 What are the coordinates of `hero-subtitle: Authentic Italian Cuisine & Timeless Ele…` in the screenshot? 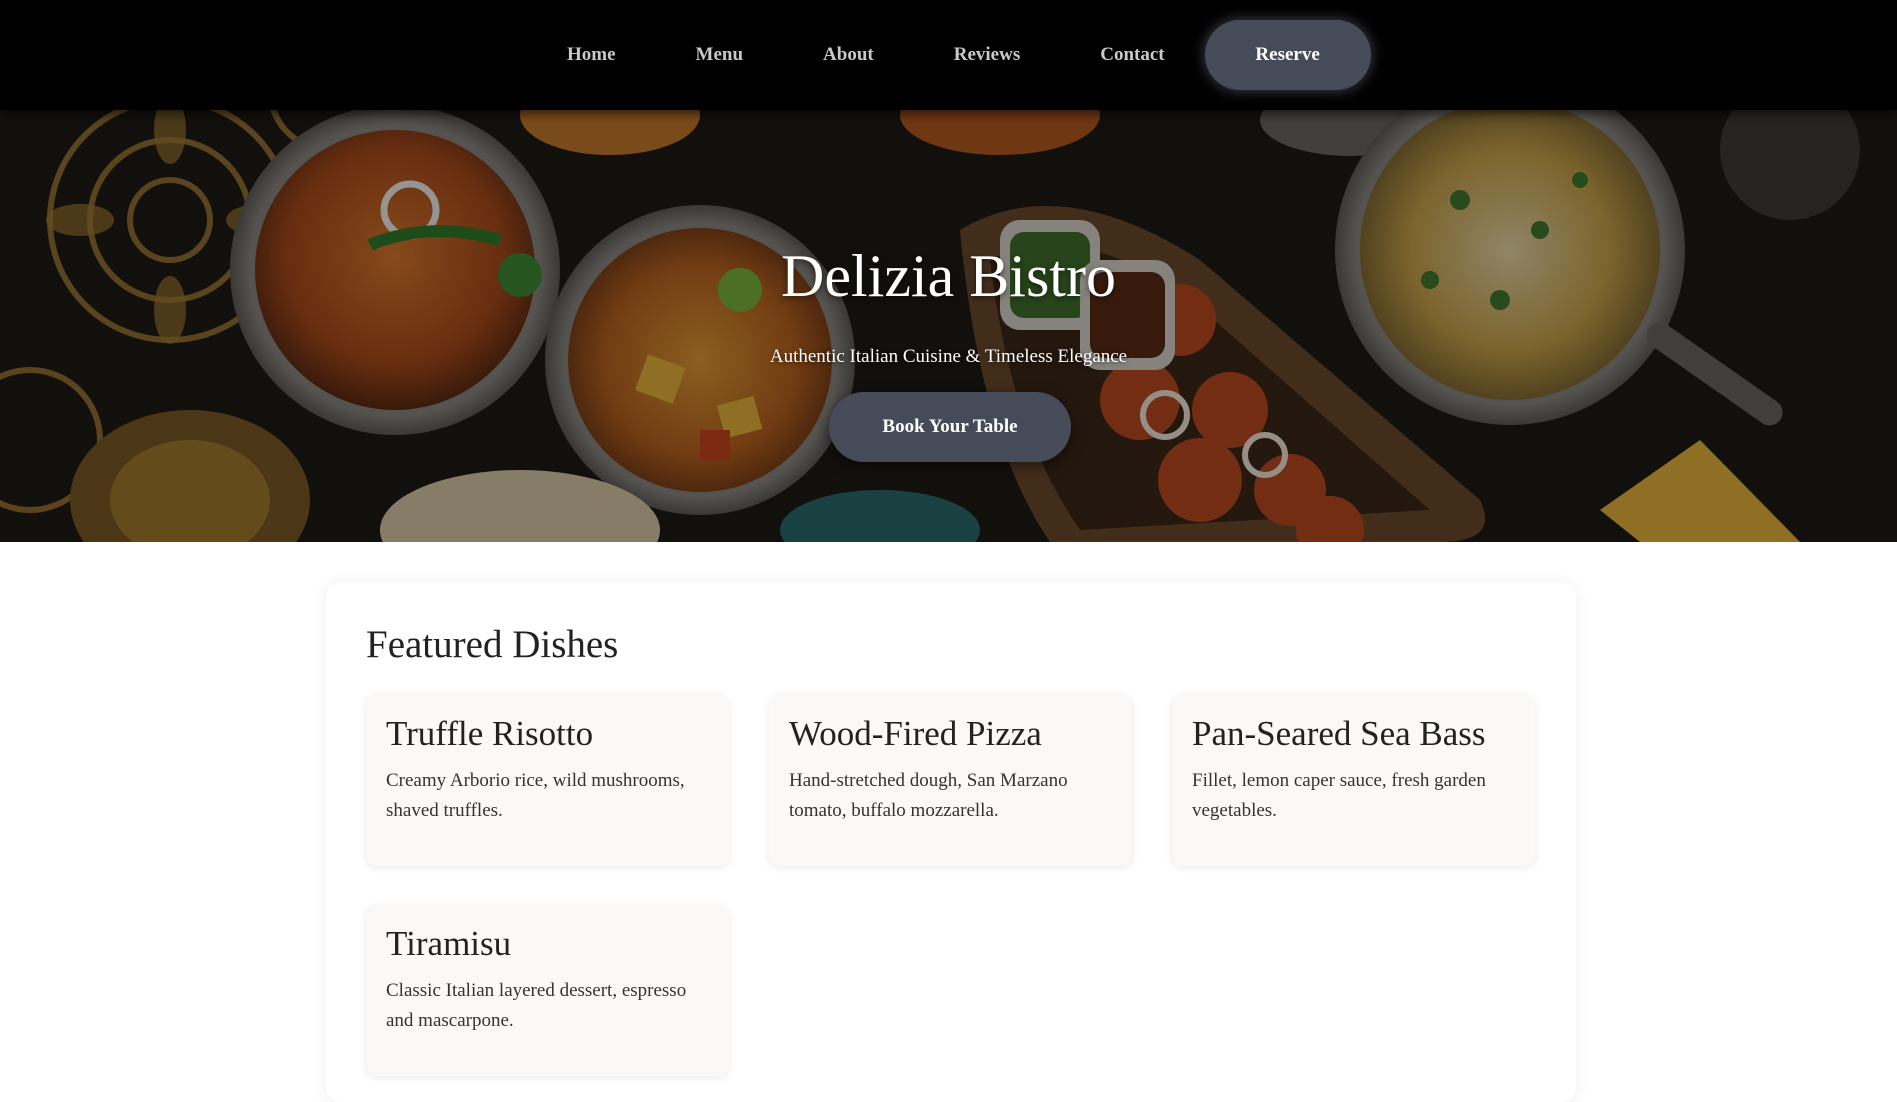 It's located at (948, 356).